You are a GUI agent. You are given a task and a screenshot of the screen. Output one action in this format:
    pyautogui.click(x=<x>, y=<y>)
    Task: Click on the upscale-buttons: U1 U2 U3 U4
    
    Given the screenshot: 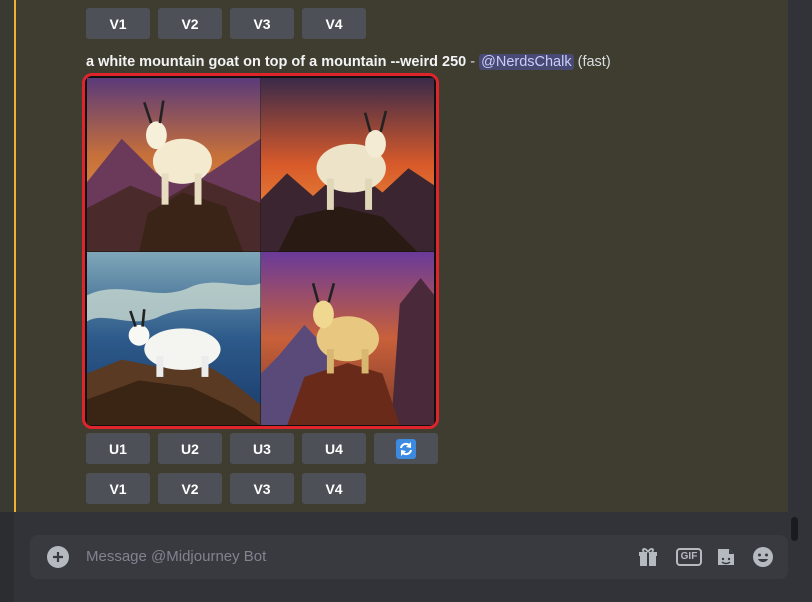 What is the action you would take?
    pyautogui.click(x=262, y=448)
    